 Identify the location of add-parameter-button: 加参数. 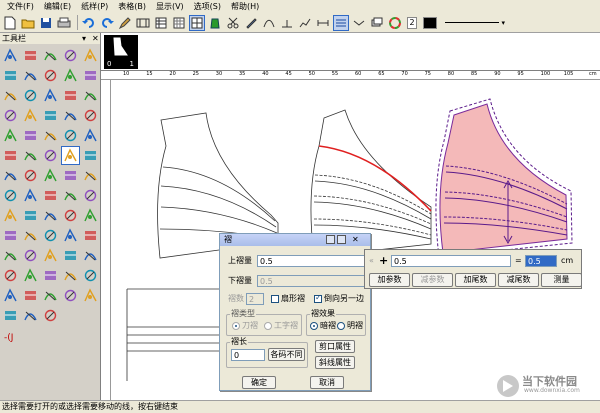
(389, 280).